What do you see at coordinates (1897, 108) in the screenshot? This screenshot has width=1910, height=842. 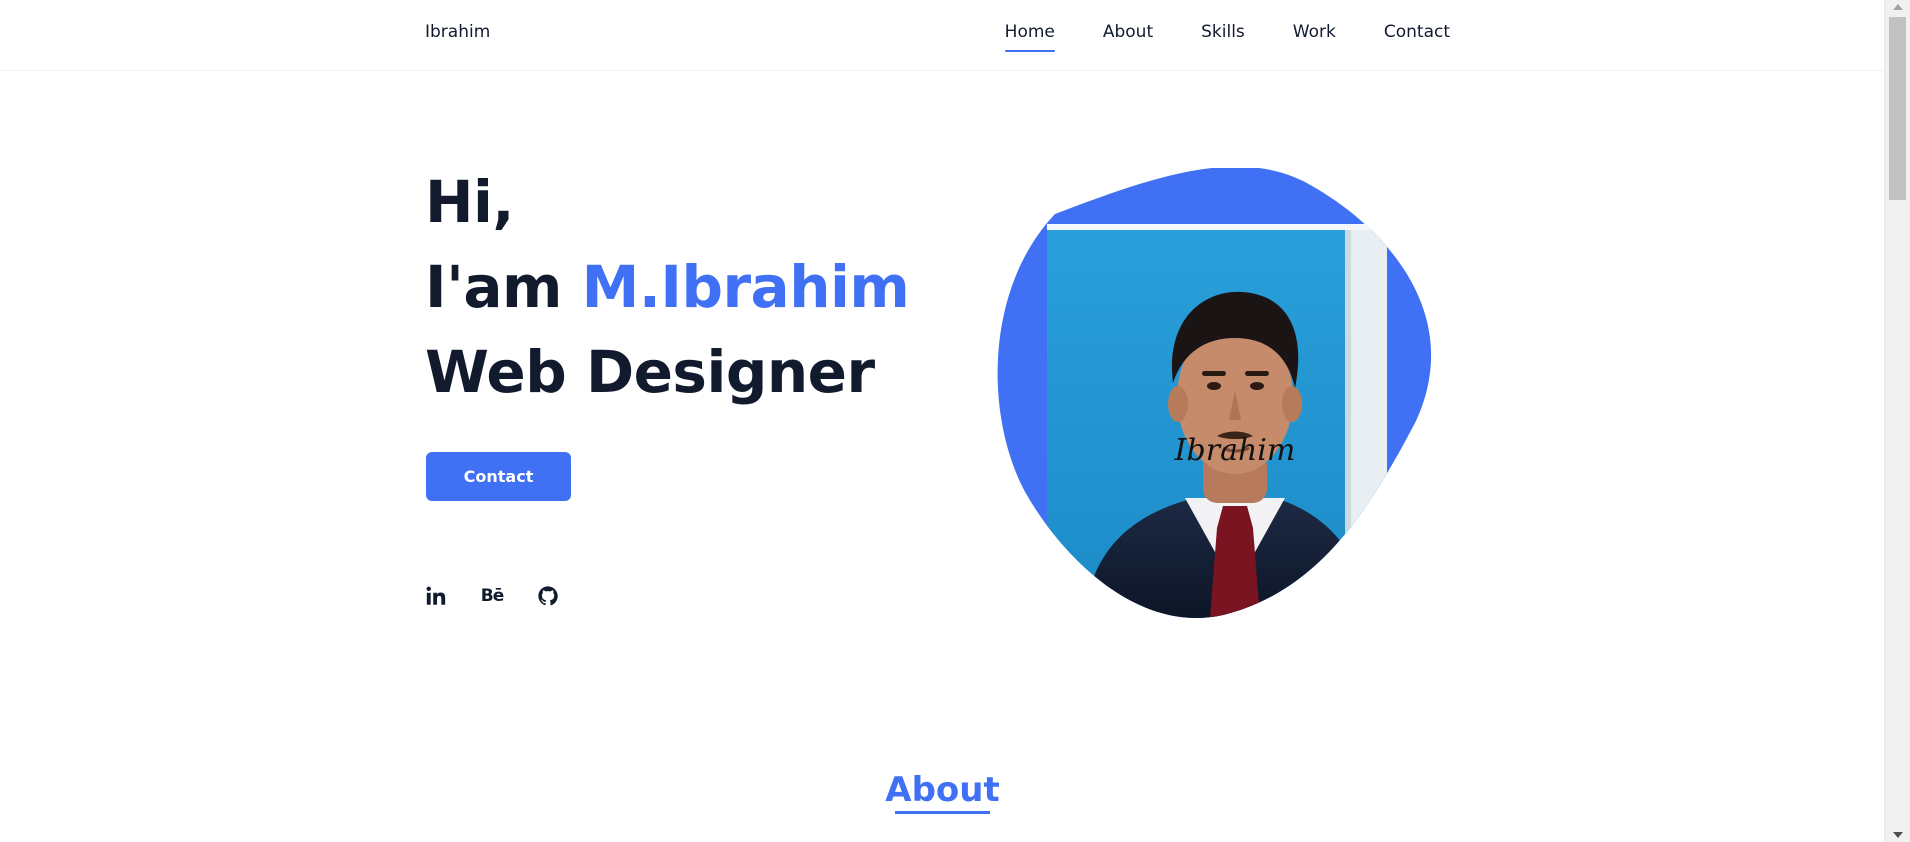 I see `scrollbar-thumb` at bounding box center [1897, 108].